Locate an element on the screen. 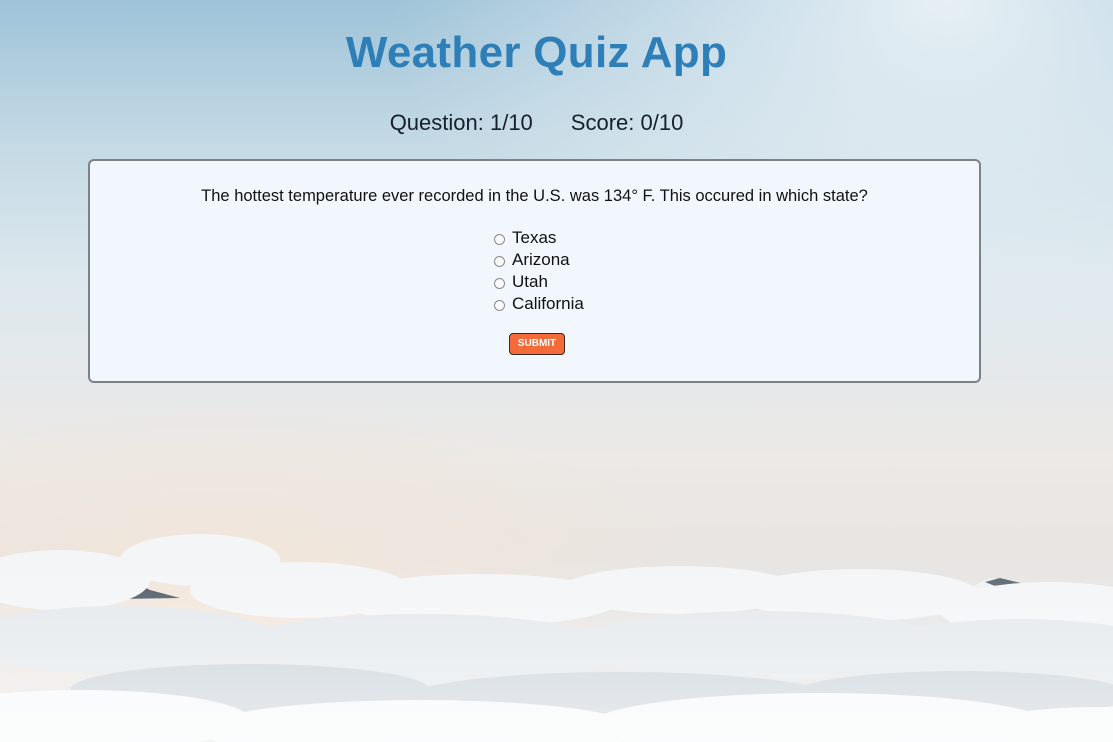 The width and height of the screenshot is (1113, 742). answer-label: Arizona is located at coordinates (541, 259).